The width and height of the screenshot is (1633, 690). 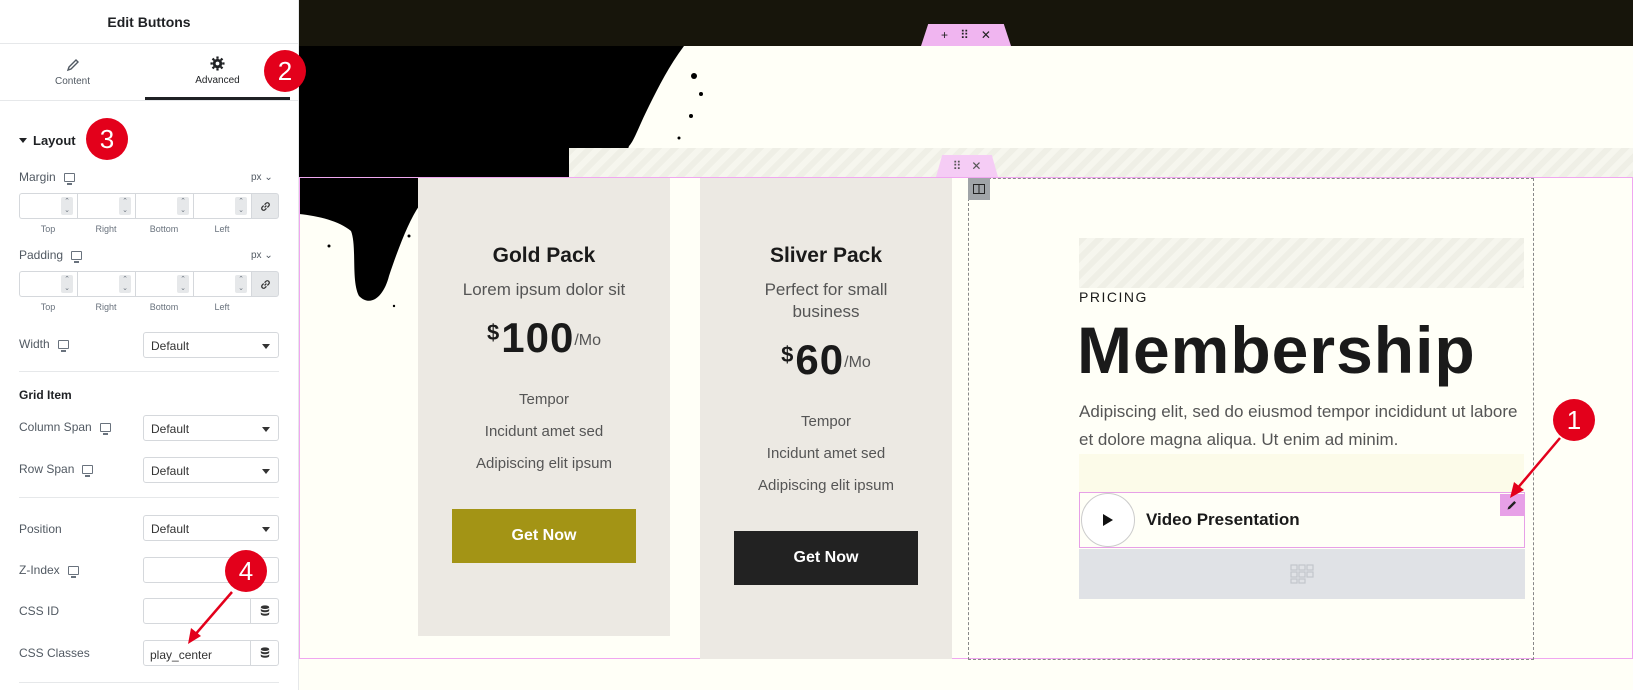 I want to click on css-classes-label: CSS Classes, so click(x=54, y=653).